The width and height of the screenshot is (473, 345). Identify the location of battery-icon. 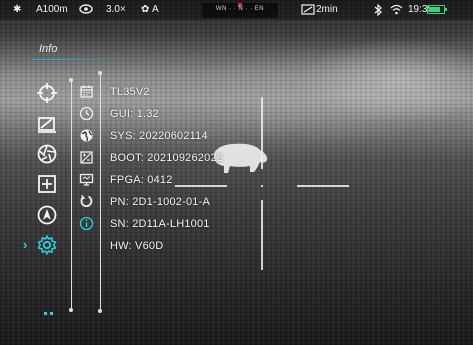
(436, 9).